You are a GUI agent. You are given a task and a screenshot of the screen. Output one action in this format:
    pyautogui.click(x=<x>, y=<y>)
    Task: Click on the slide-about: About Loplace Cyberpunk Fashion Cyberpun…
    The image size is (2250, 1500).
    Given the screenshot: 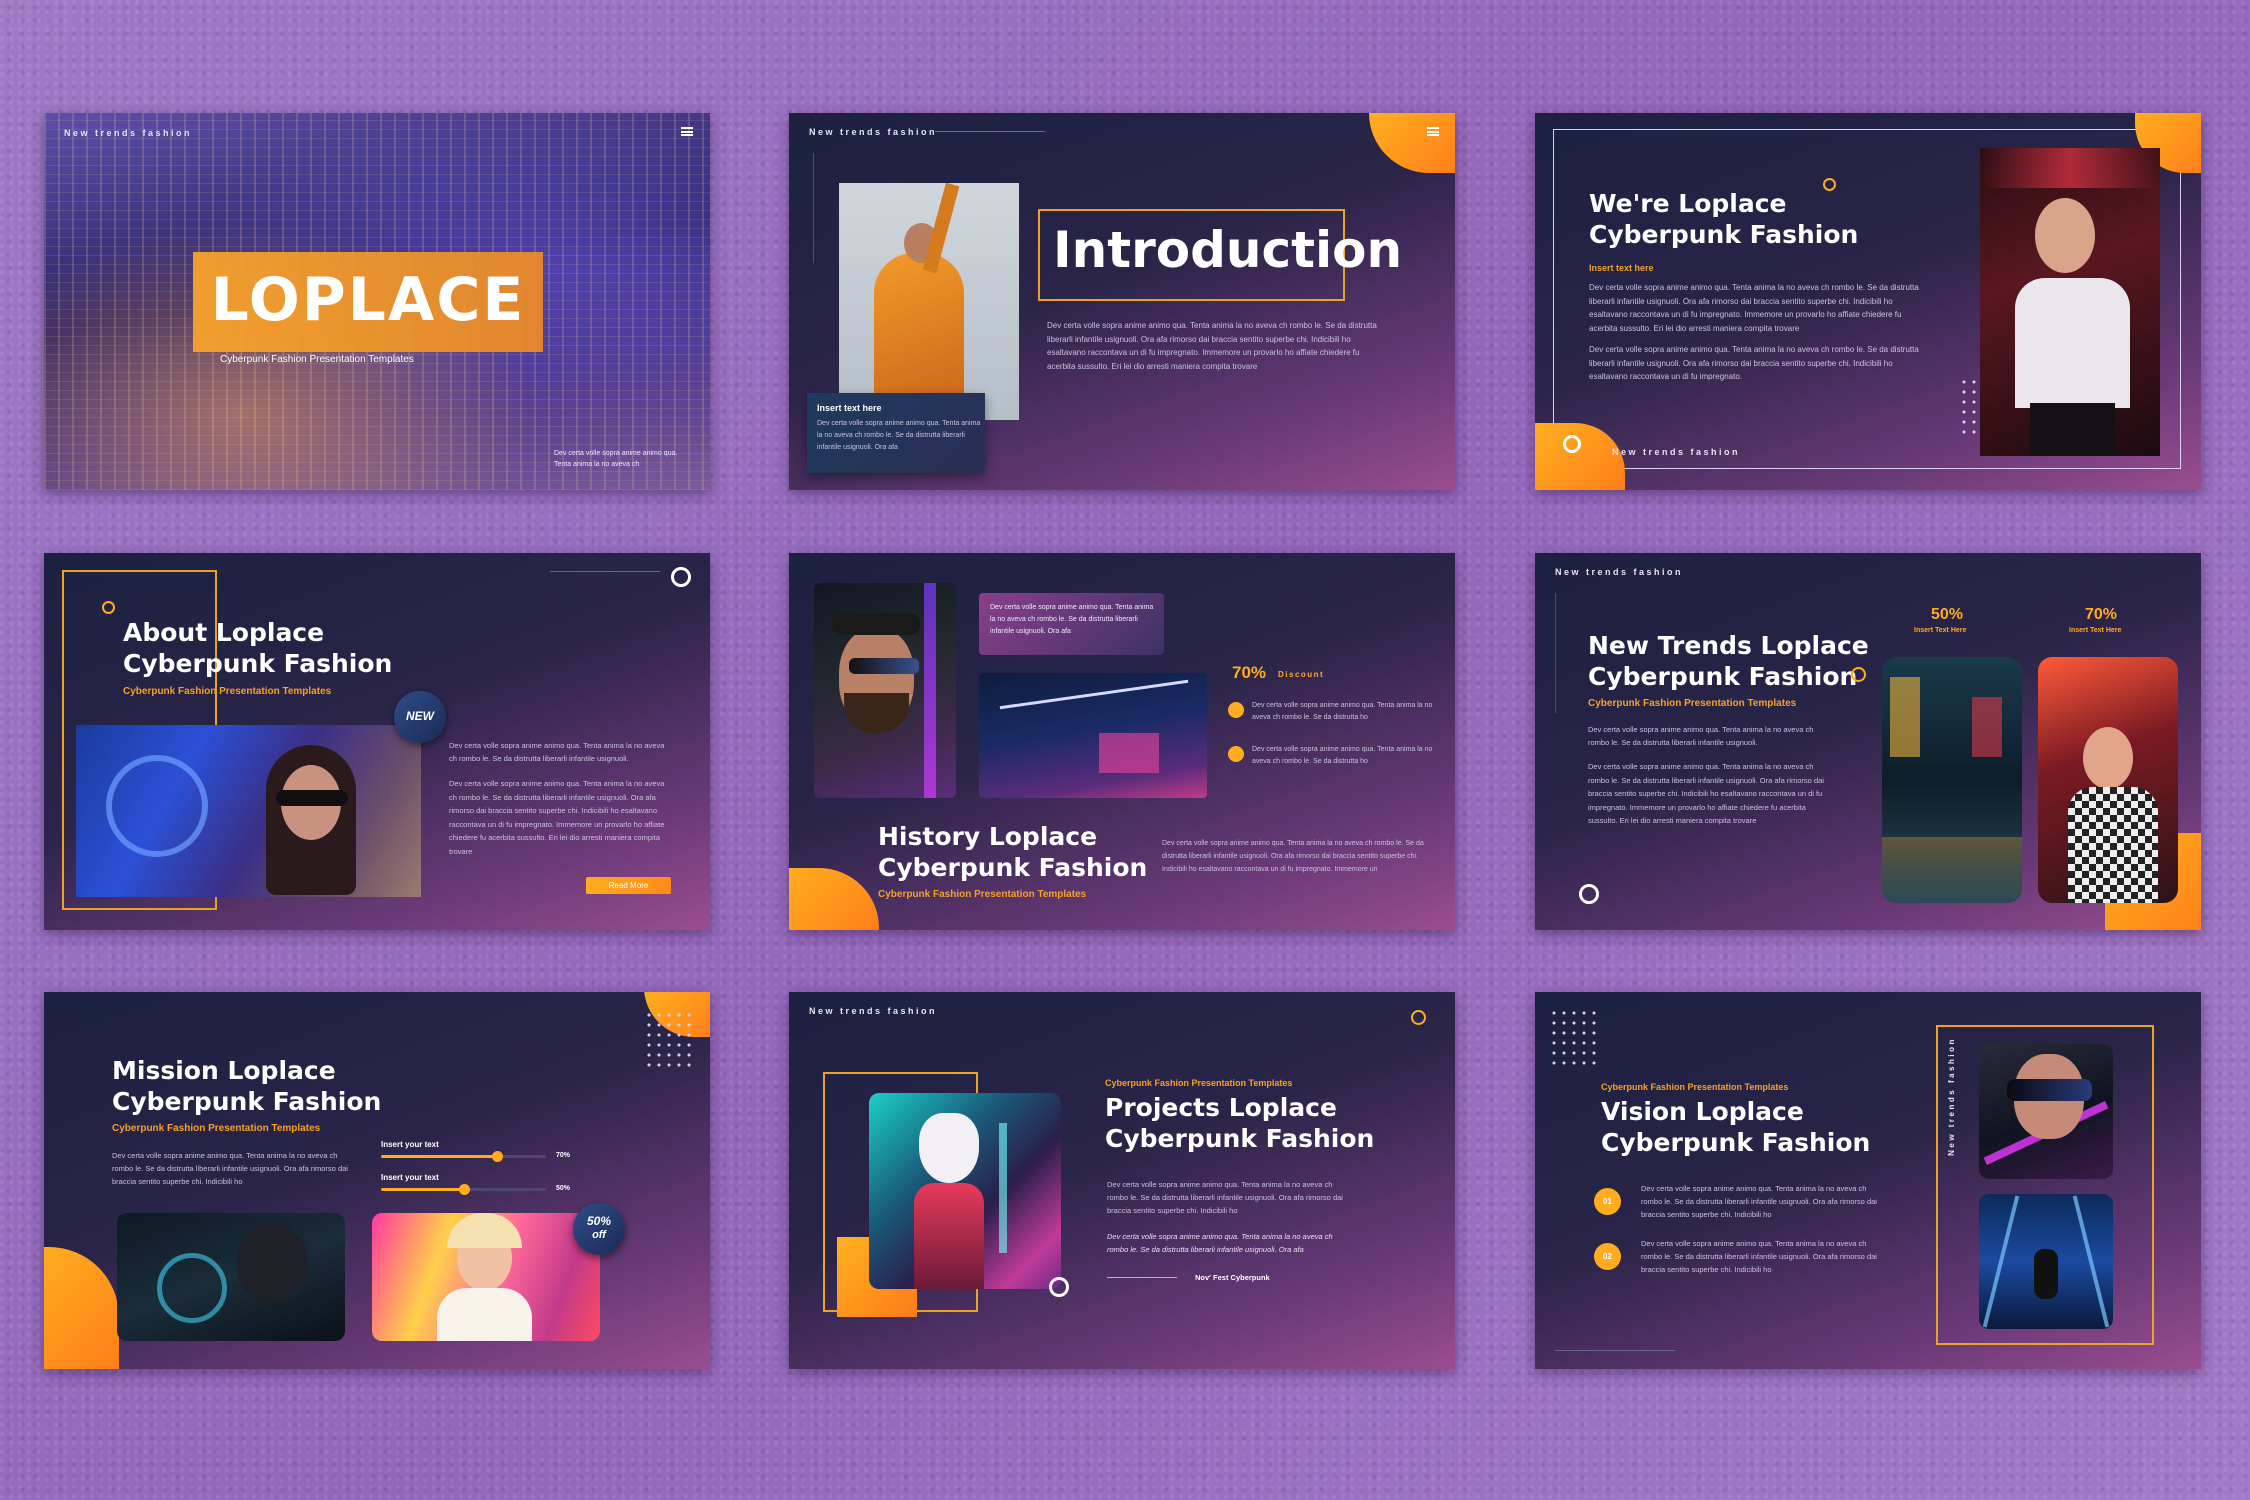 What is the action you would take?
    pyautogui.click(x=377, y=741)
    